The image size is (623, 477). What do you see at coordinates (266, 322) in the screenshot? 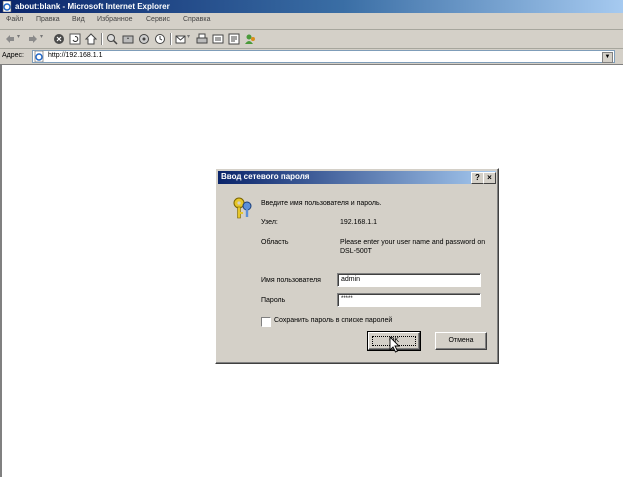
I see `save-password-checkbox` at bounding box center [266, 322].